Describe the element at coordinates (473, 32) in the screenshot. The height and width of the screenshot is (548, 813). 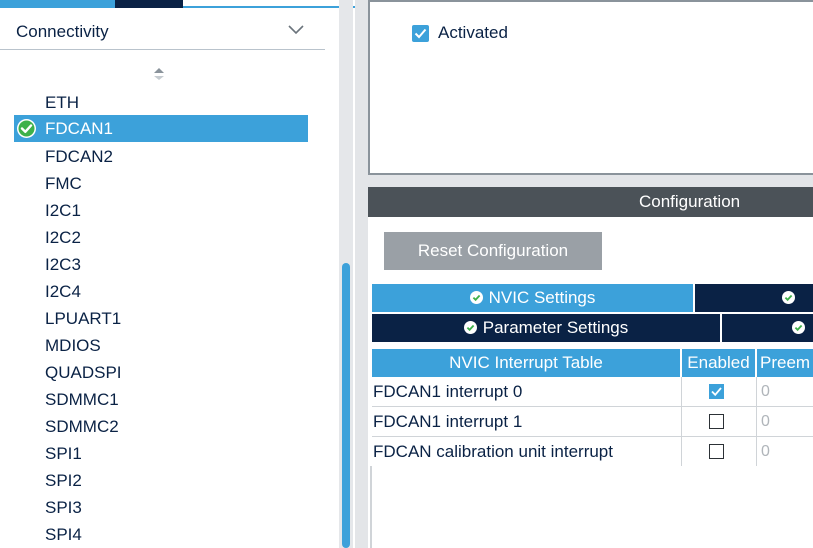
I see `activated-label: Activated` at that location.